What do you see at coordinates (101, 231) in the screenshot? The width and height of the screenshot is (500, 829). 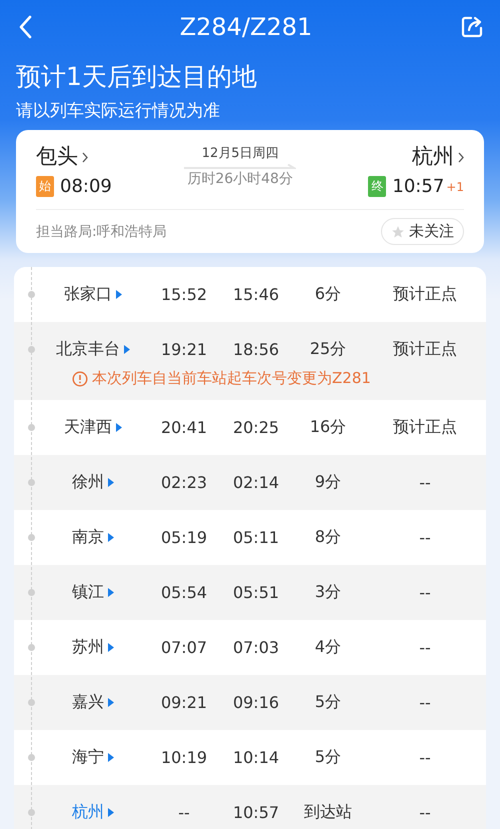 I see `railway-bureau-text: 担当路局:呼和浩特局` at bounding box center [101, 231].